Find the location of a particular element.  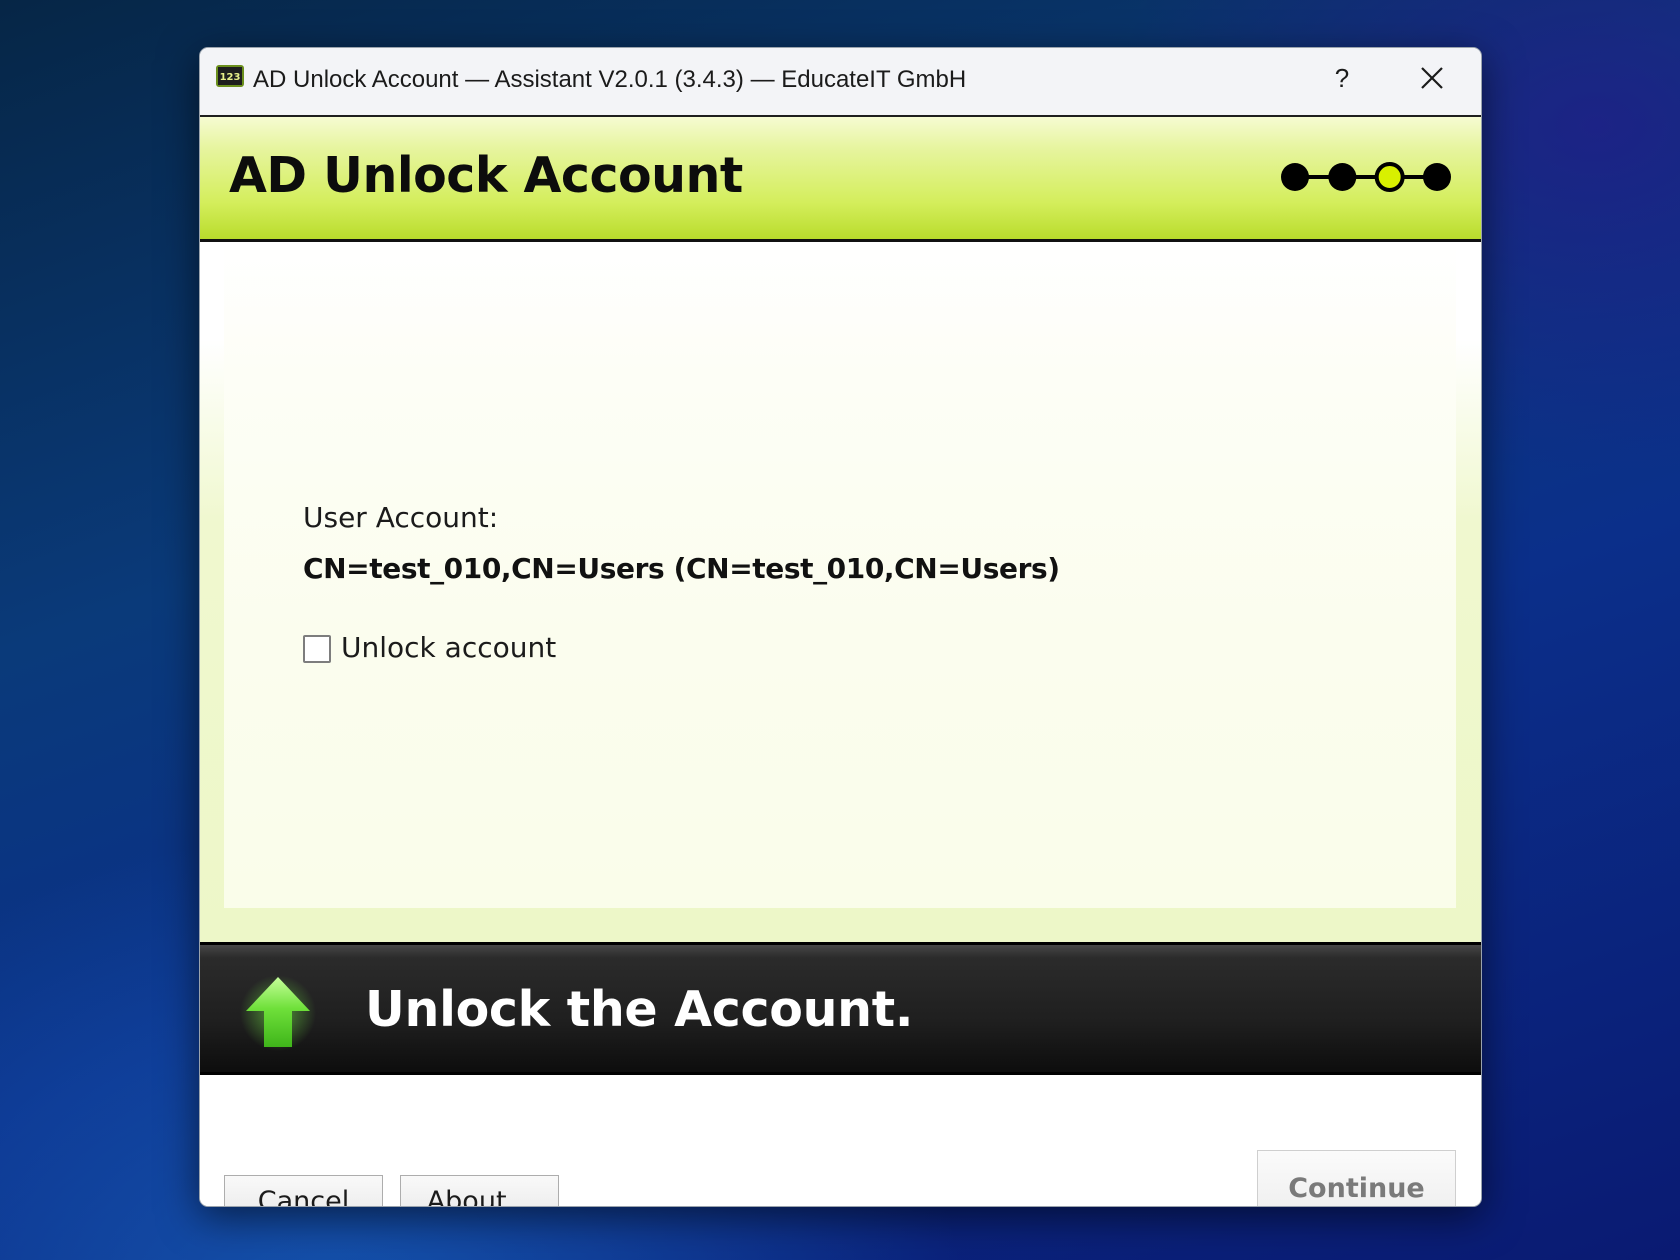

step-progress-indicator is located at coordinates (1366, 177).